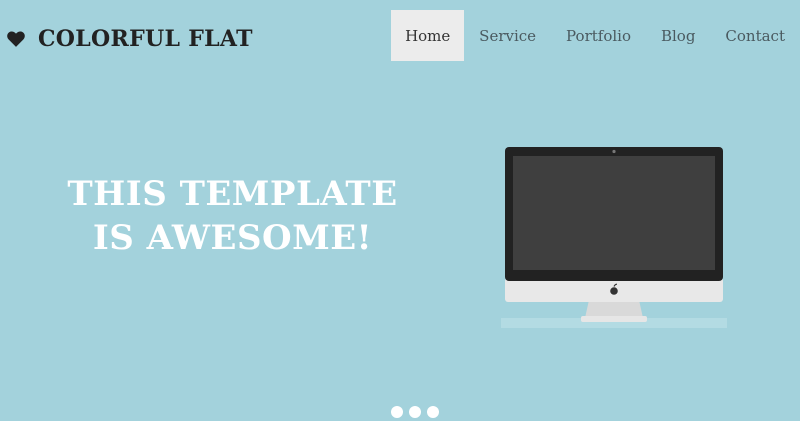 The image size is (800, 421). I want to click on nav-portfolio: Portfolio, so click(598, 35).